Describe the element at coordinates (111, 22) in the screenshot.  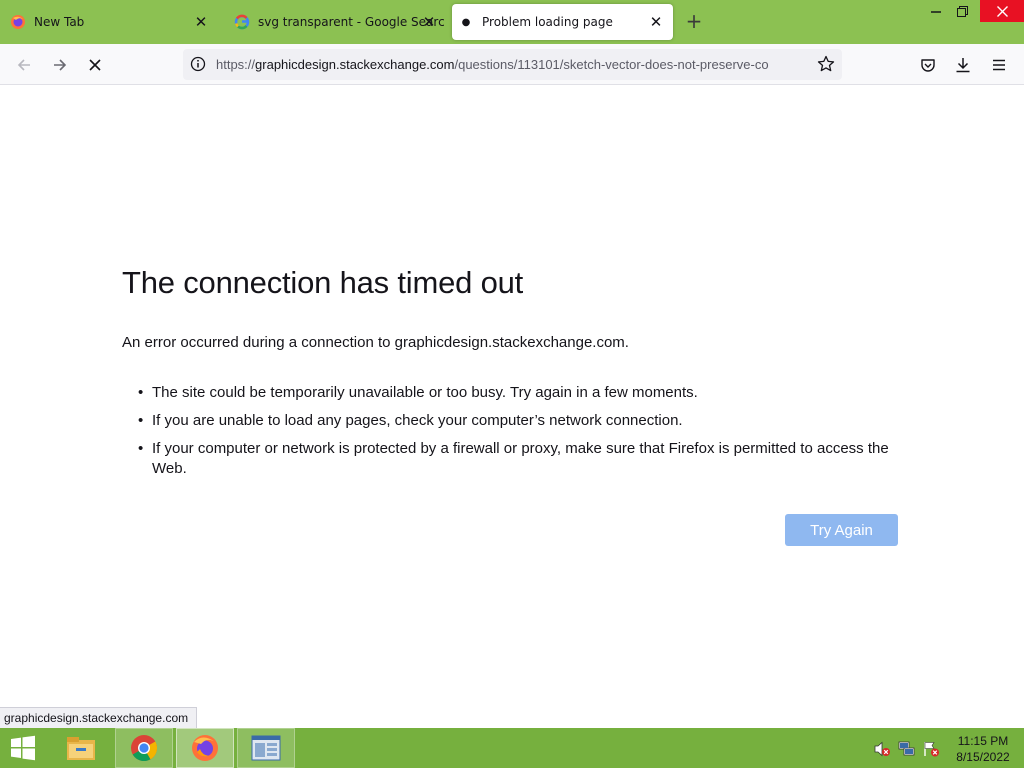
I see `tab-new-tab: New Tab ✕` at that location.